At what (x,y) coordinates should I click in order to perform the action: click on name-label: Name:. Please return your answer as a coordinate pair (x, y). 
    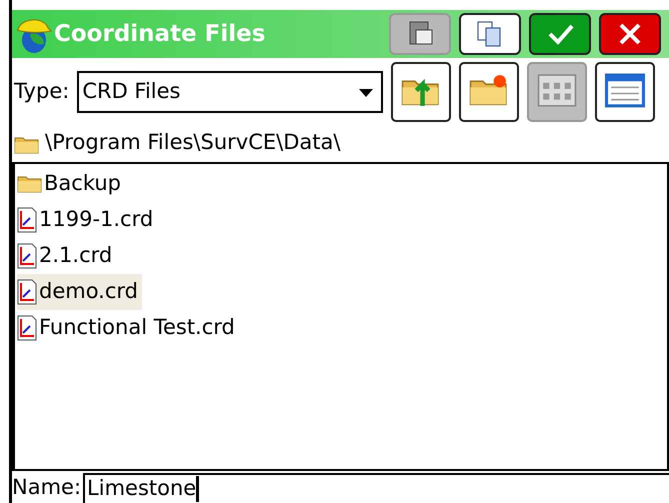
    Looking at the image, I should click on (47, 487).